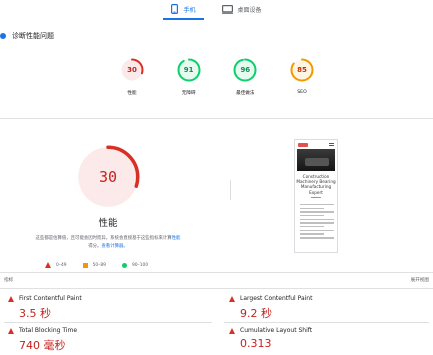 The width and height of the screenshot is (433, 355). I want to click on performance-score: 30, so click(108, 177).